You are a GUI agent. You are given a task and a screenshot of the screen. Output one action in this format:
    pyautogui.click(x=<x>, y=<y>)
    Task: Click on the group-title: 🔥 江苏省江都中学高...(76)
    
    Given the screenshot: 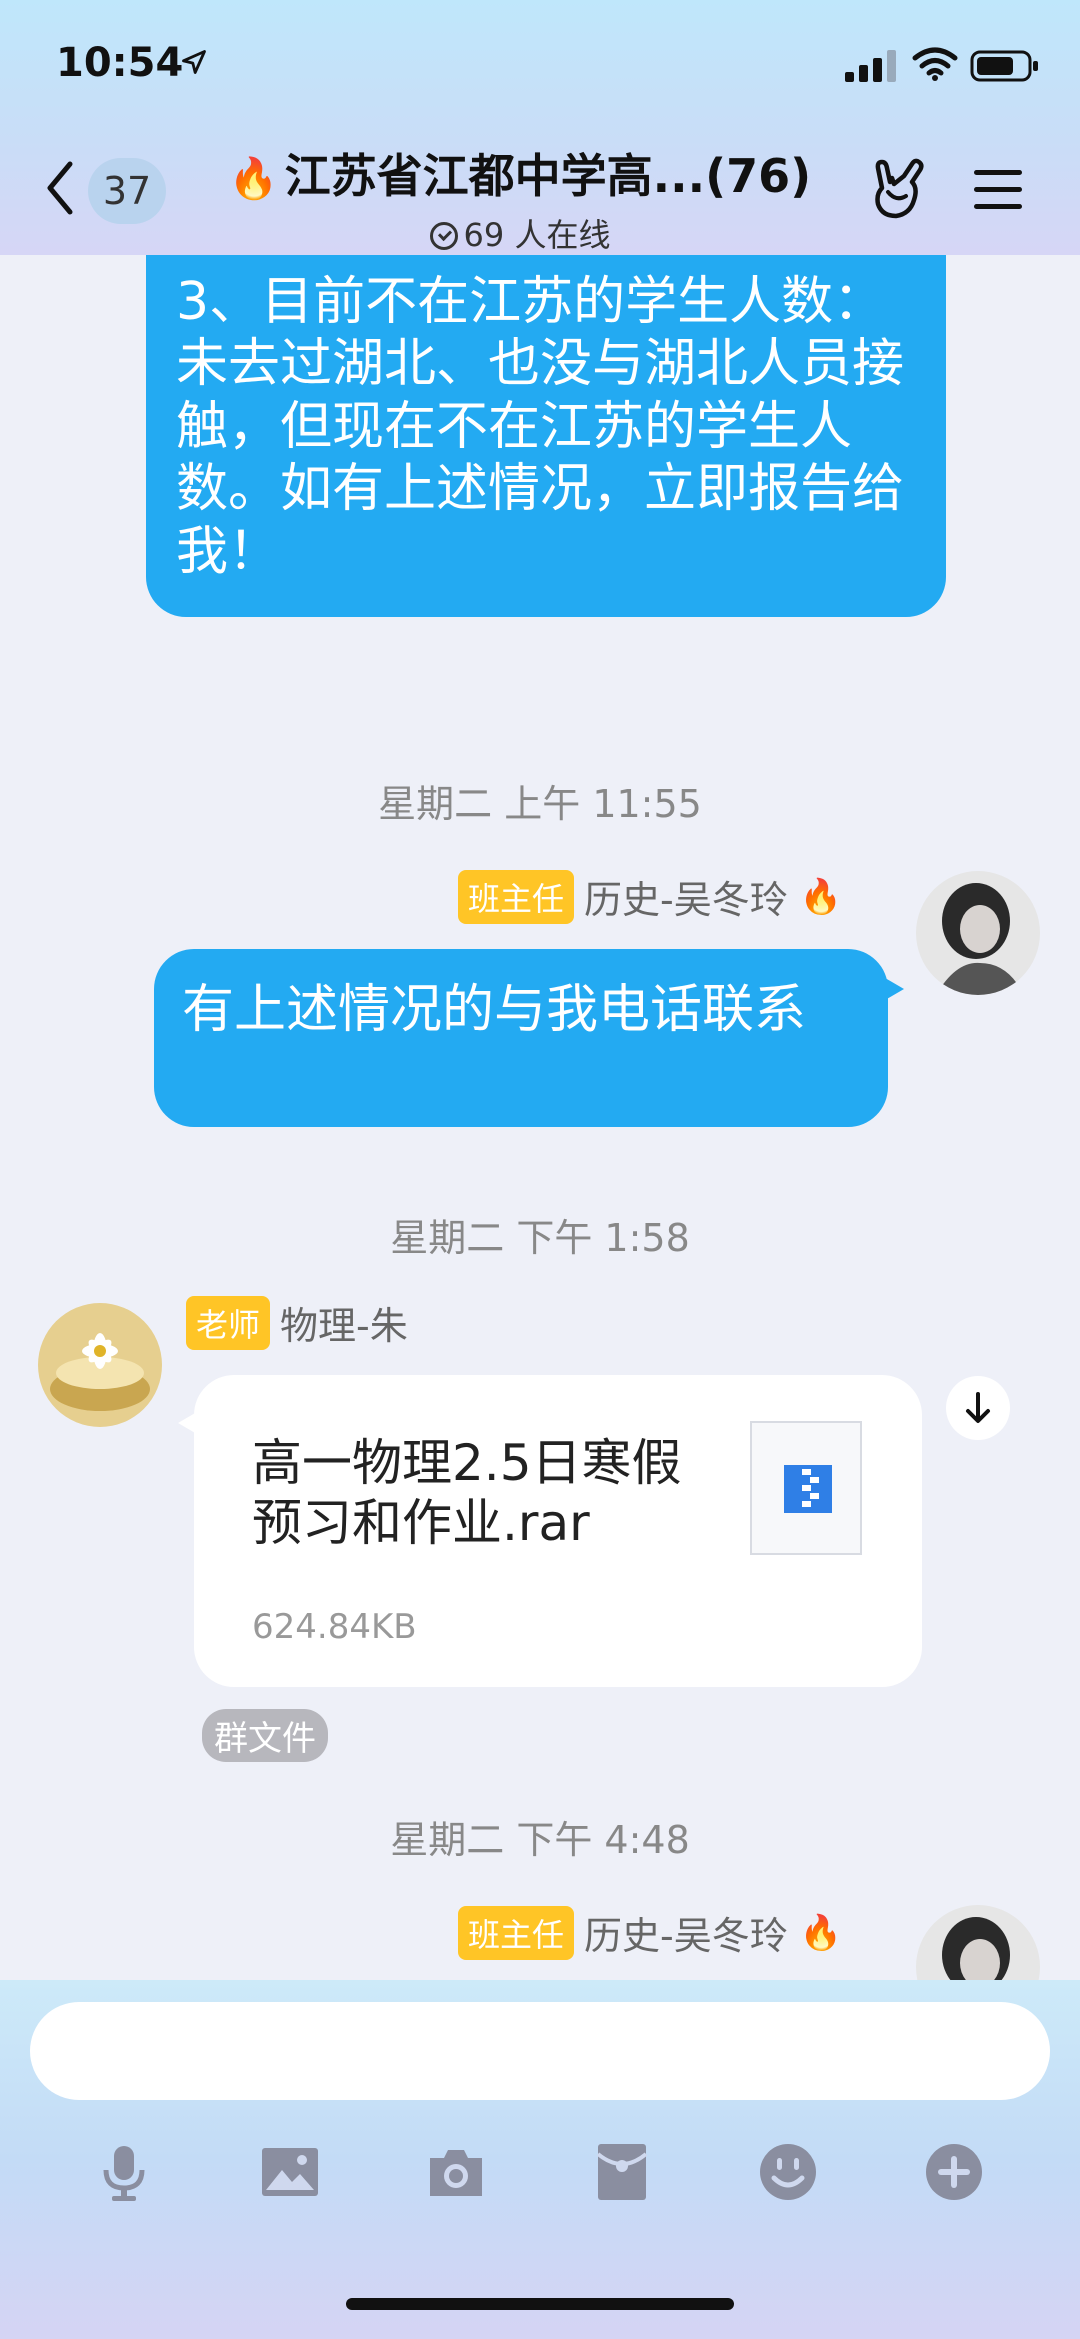 What is the action you would take?
    pyautogui.click(x=520, y=173)
    